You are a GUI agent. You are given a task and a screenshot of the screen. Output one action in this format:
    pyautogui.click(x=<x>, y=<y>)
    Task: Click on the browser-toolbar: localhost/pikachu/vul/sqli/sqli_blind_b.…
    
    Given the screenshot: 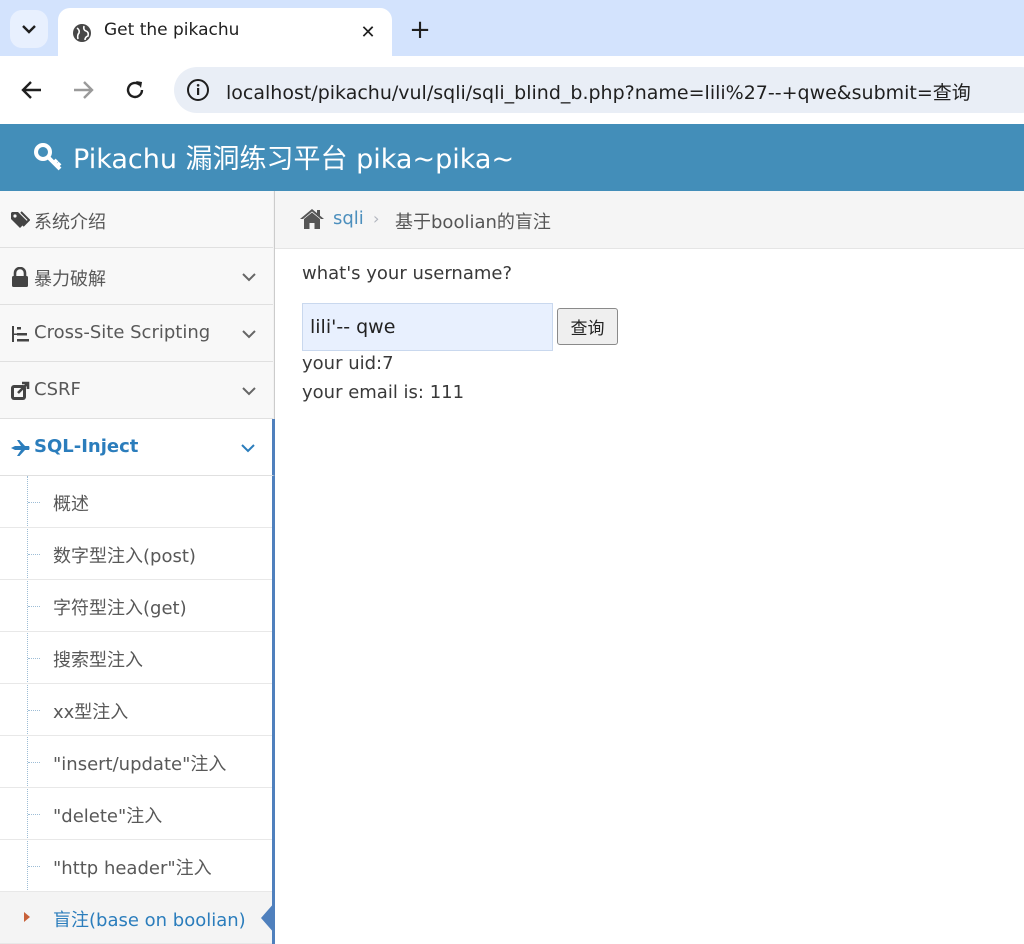 What is the action you would take?
    pyautogui.click(x=512, y=90)
    